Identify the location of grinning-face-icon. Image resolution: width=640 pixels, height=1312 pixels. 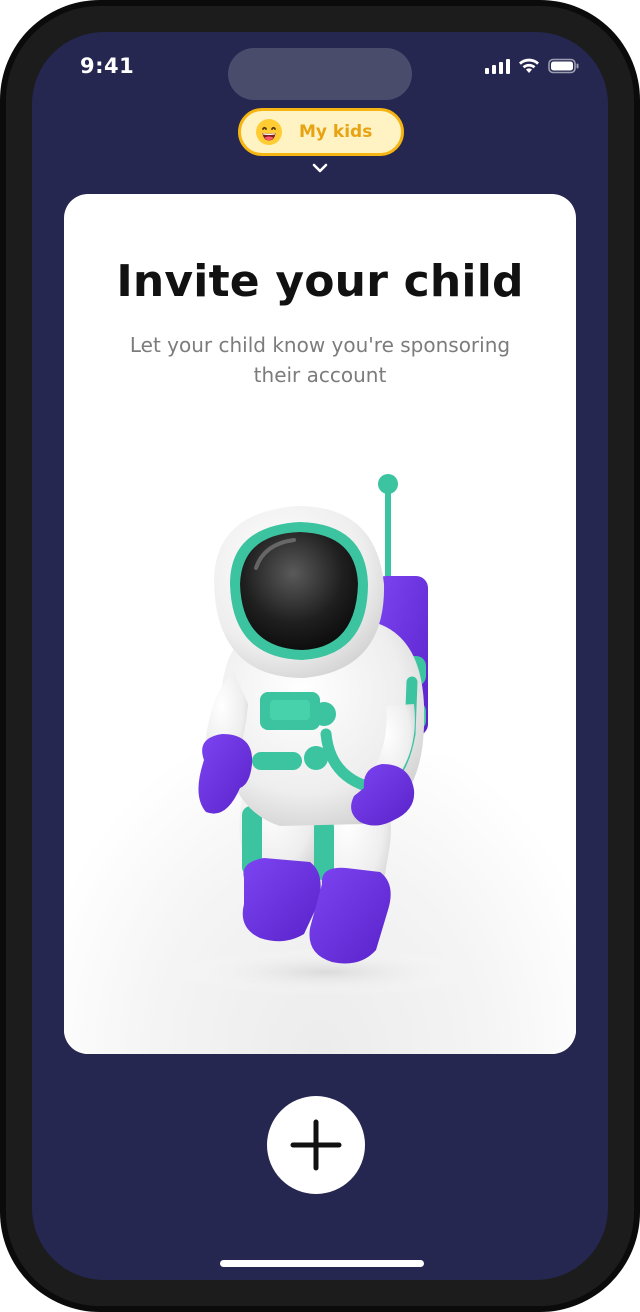
(269, 132).